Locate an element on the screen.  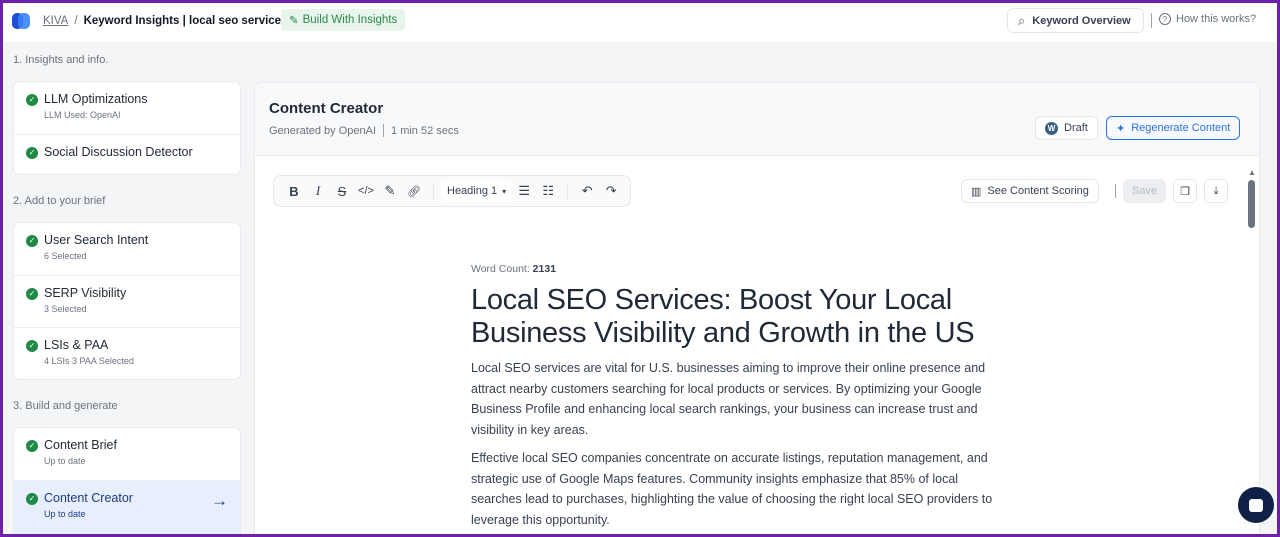
scroll-thumb is located at coordinates (1251, 204).